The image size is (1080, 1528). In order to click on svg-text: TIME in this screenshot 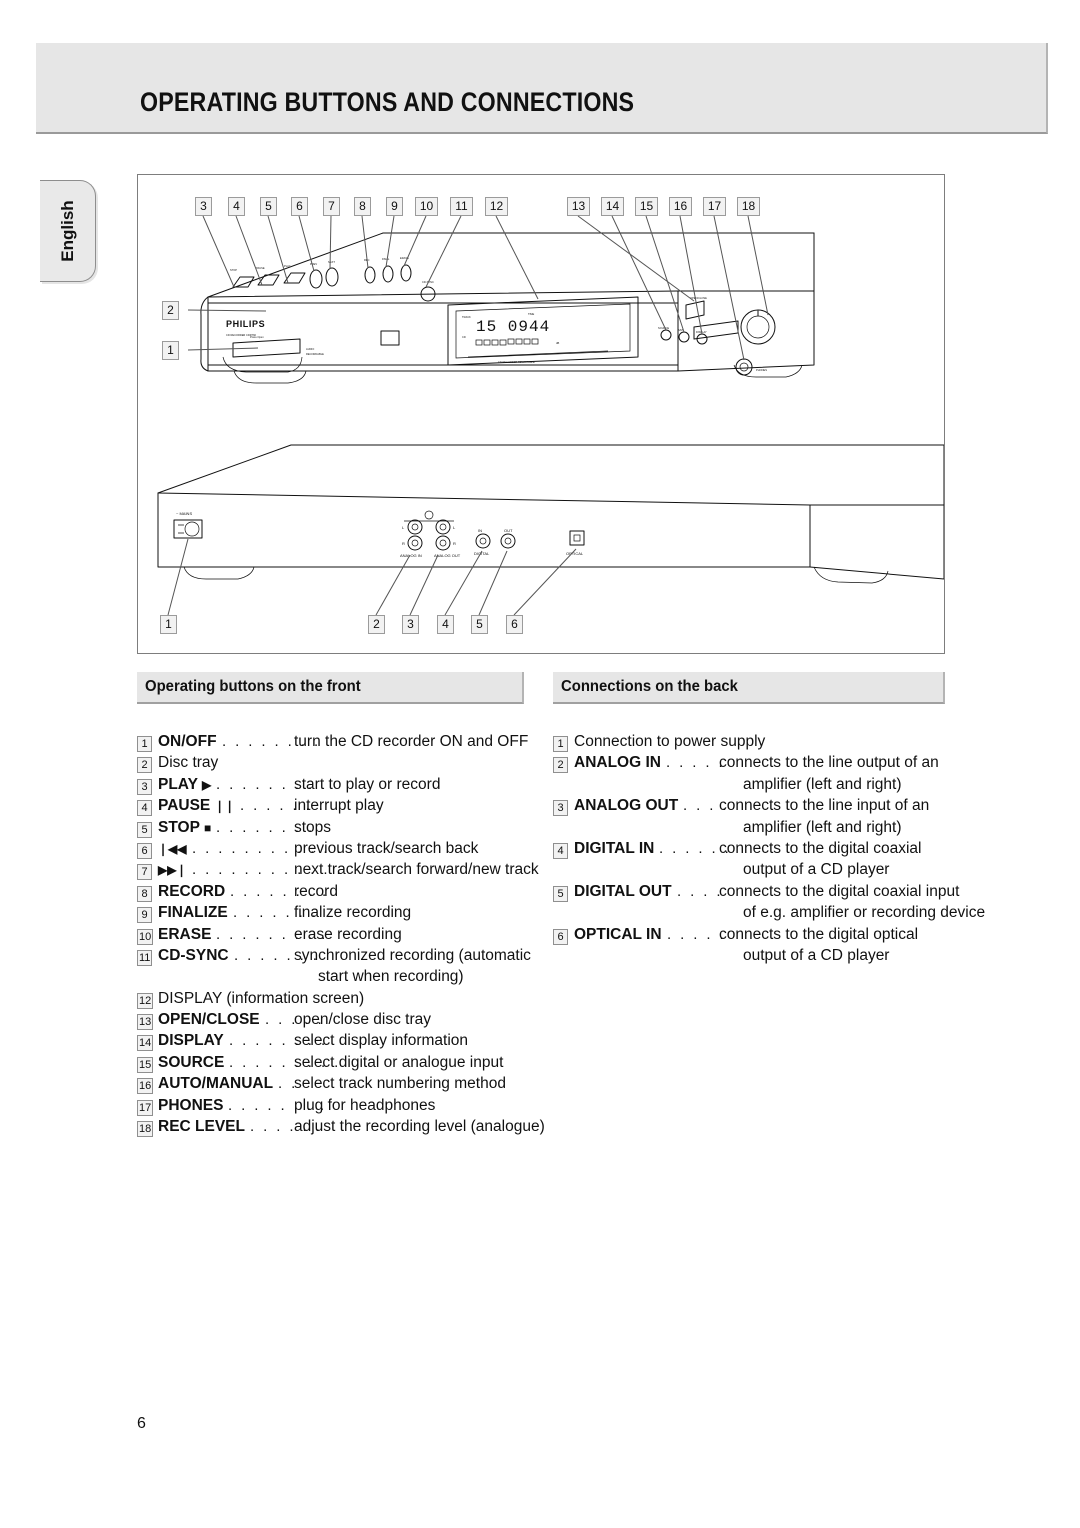, I will do `click(531, 314)`.